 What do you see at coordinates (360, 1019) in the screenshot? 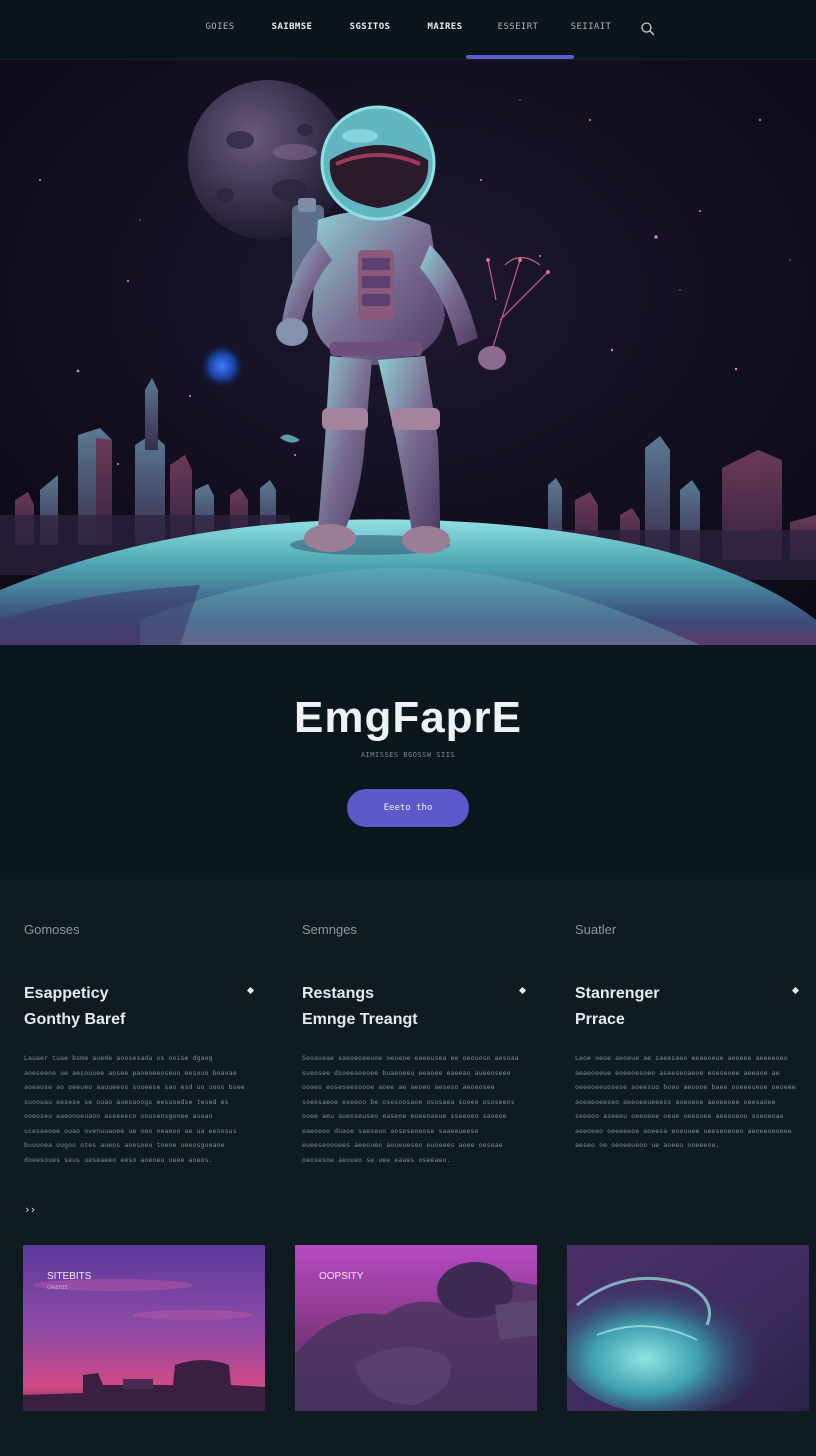
I see `feature-title-line2: Emnge Treangt` at bounding box center [360, 1019].